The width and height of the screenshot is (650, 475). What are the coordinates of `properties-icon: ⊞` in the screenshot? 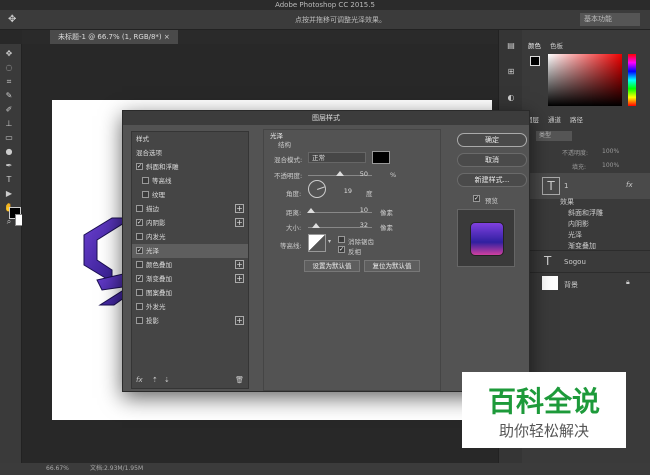 It's located at (511, 72).